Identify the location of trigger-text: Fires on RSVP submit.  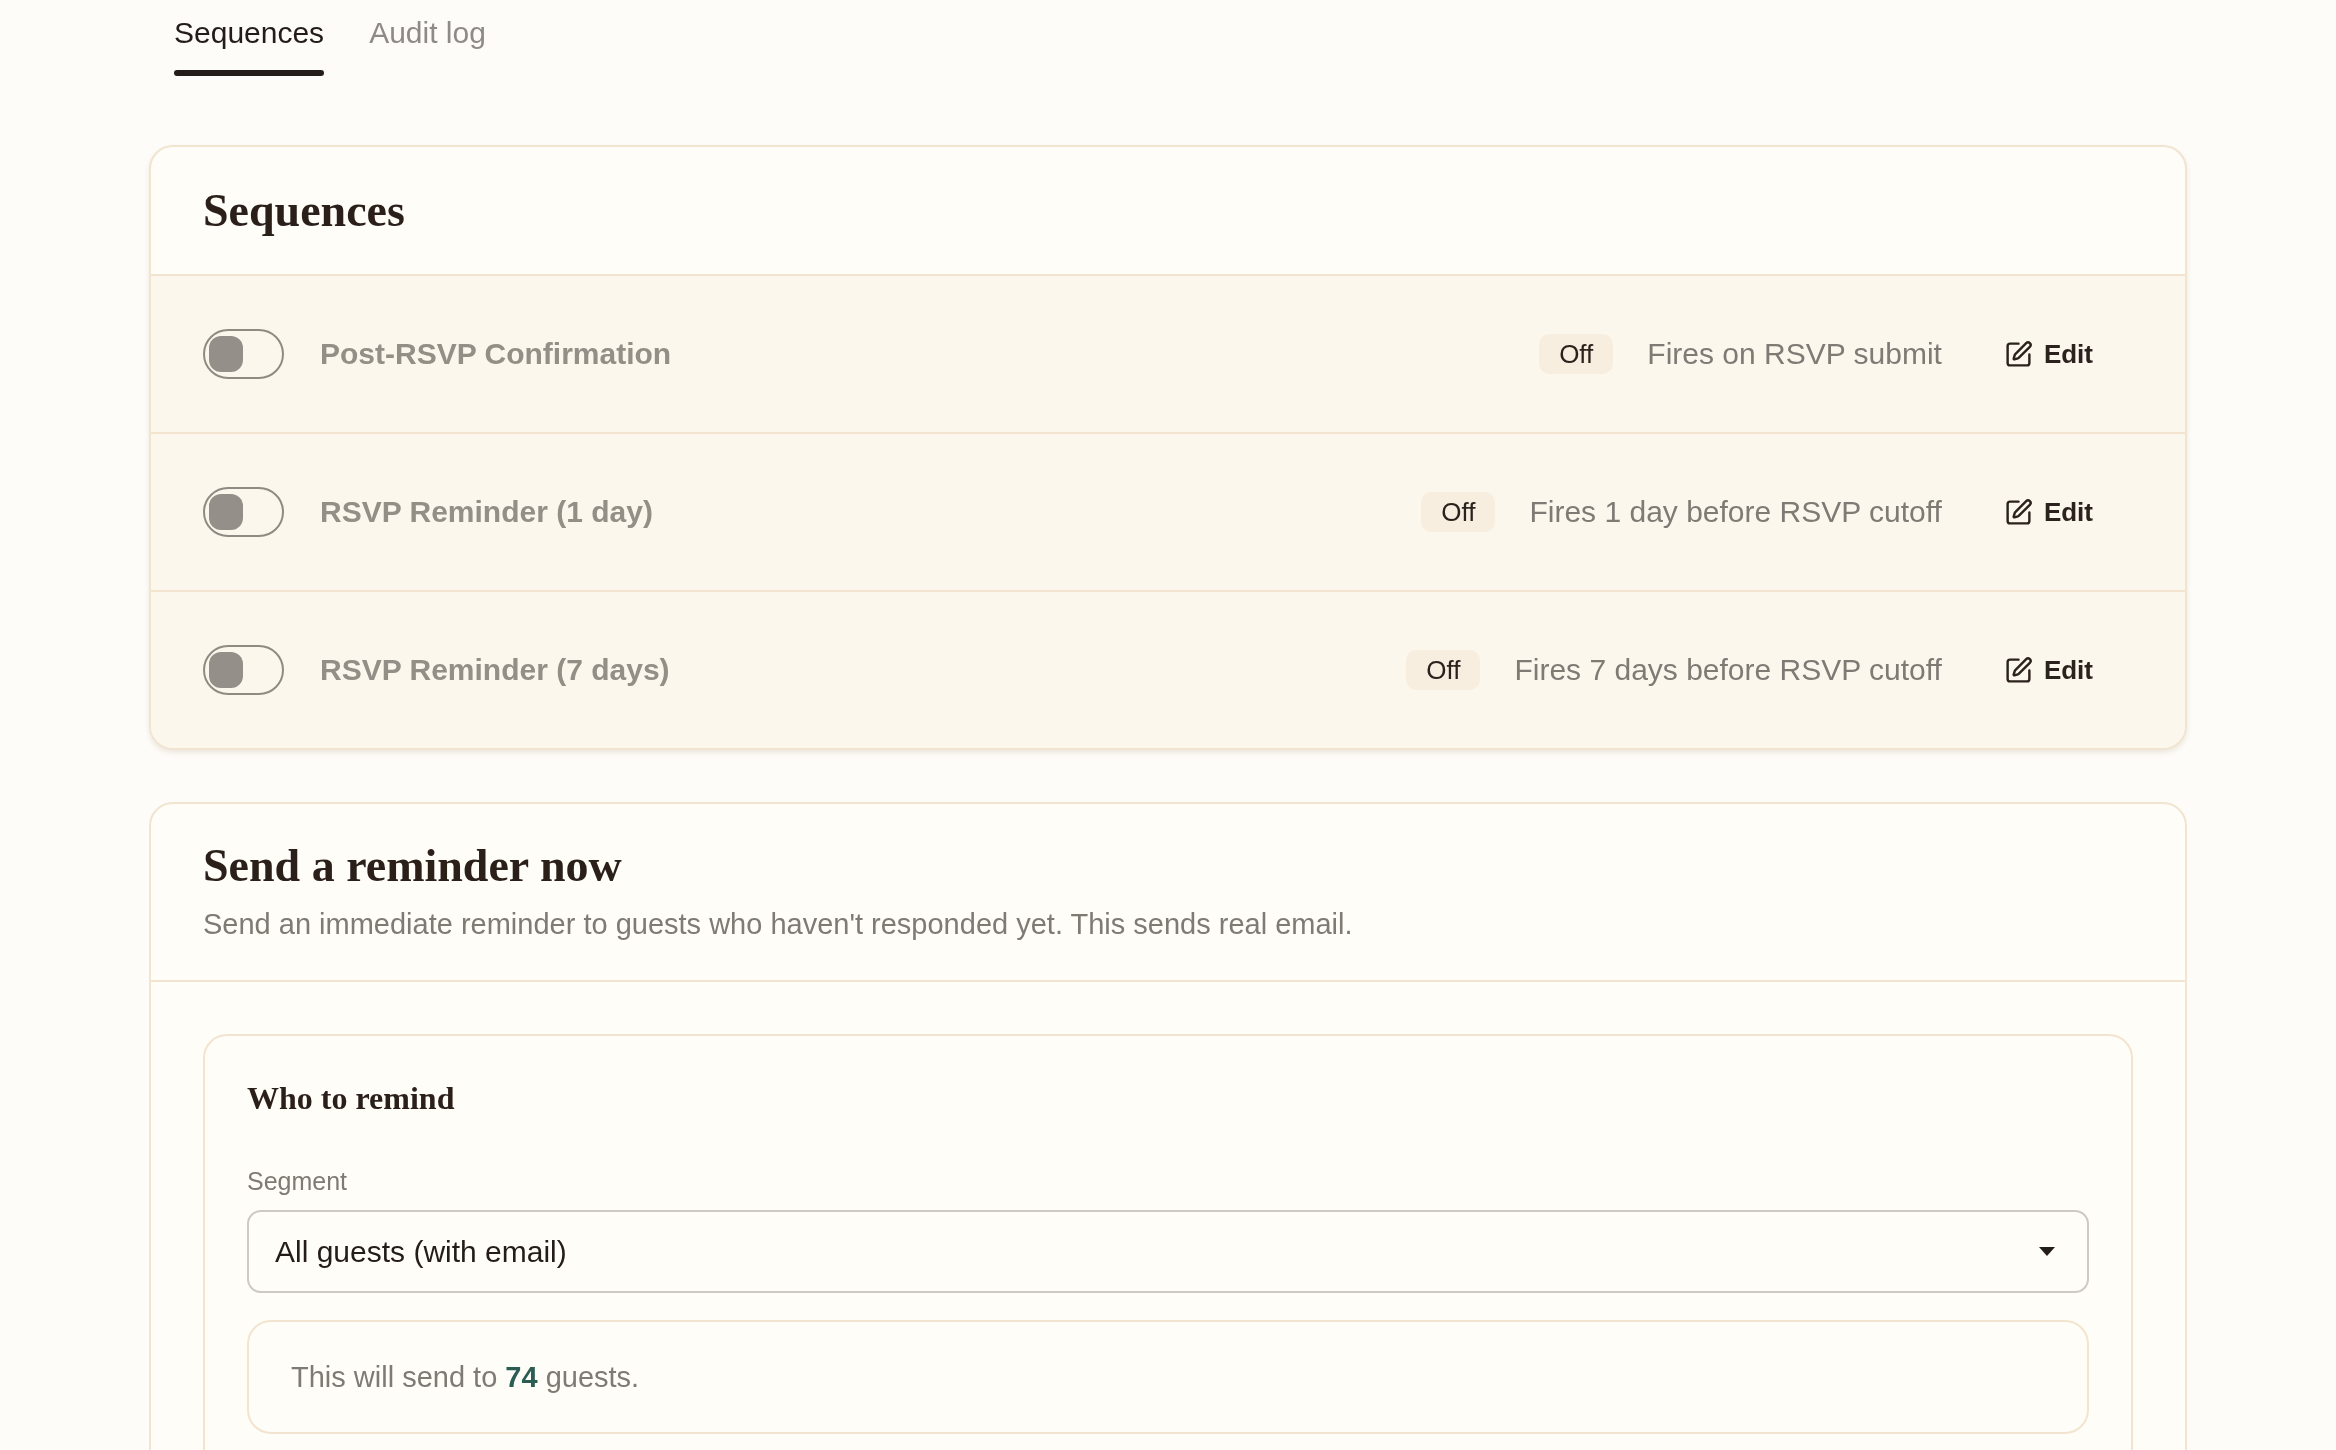
(1794, 354).